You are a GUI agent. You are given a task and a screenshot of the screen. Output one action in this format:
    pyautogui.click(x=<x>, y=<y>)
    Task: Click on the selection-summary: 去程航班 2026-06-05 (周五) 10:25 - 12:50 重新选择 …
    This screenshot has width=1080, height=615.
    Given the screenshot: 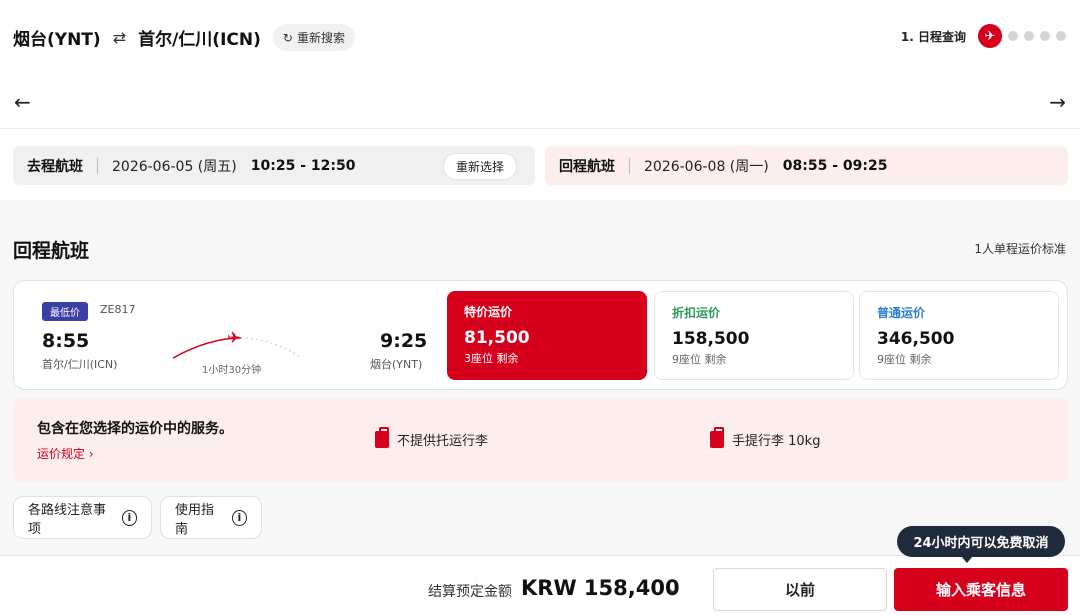 What is the action you would take?
    pyautogui.click(x=540, y=164)
    